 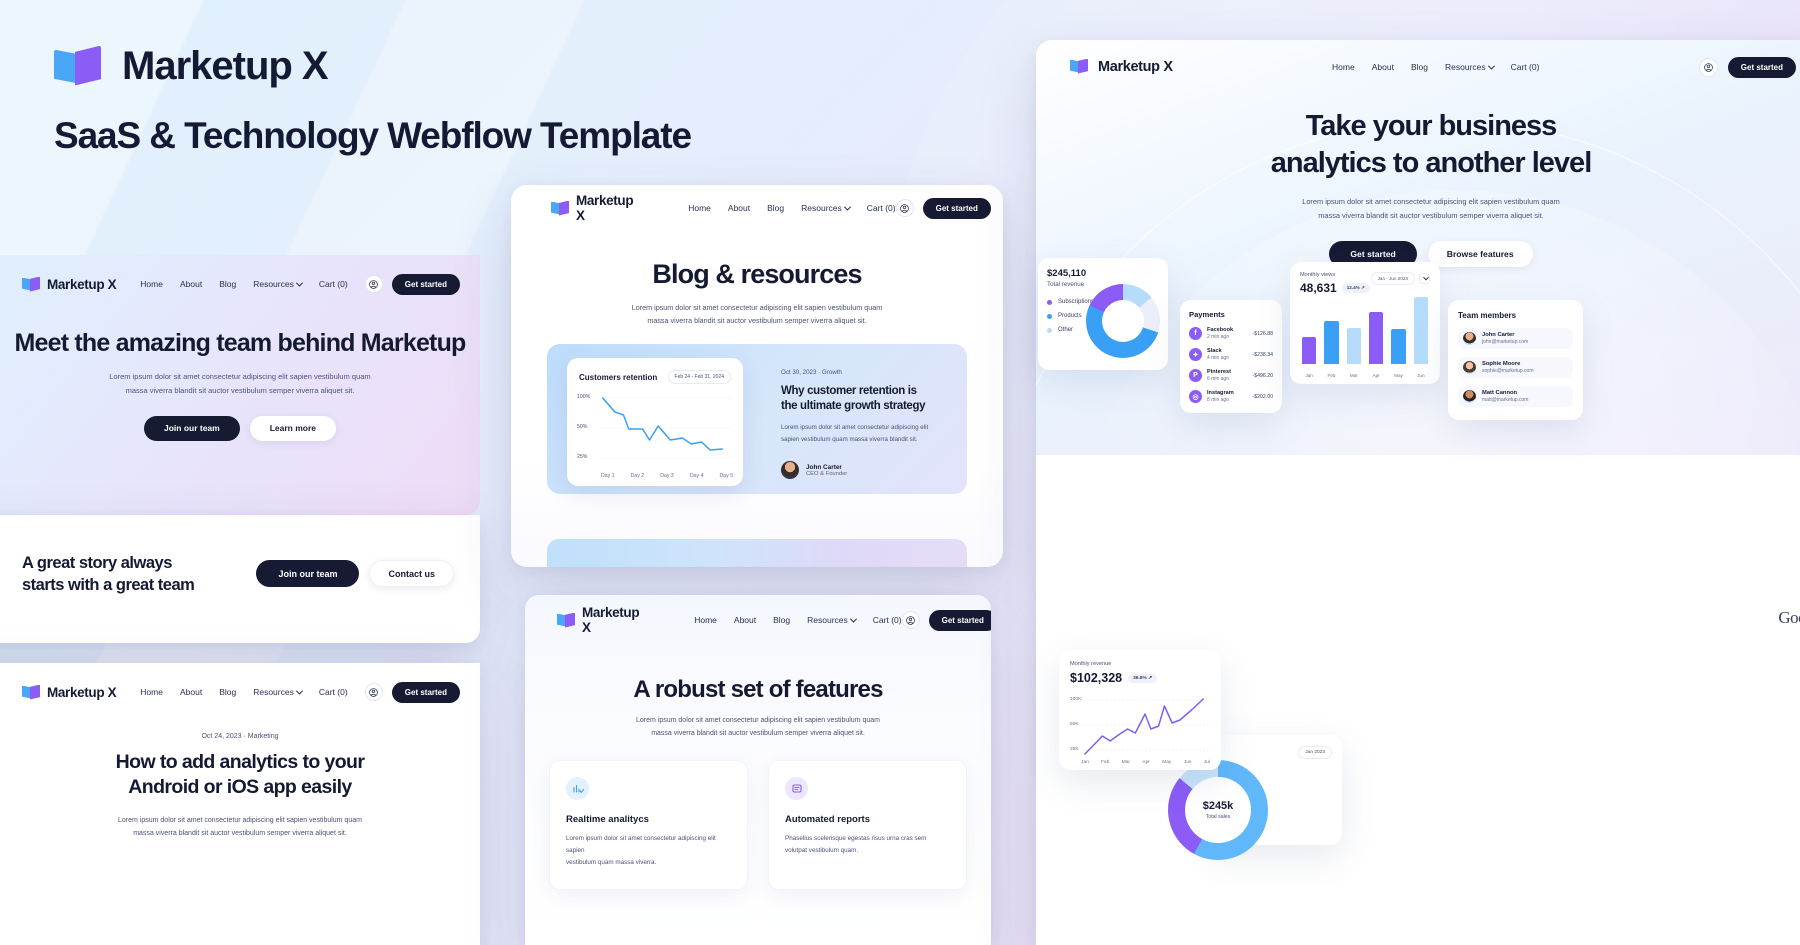 What do you see at coordinates (582, 457) in the screenshot?
I see `y-tick-25: 25%` at bounding box center [582, 457].